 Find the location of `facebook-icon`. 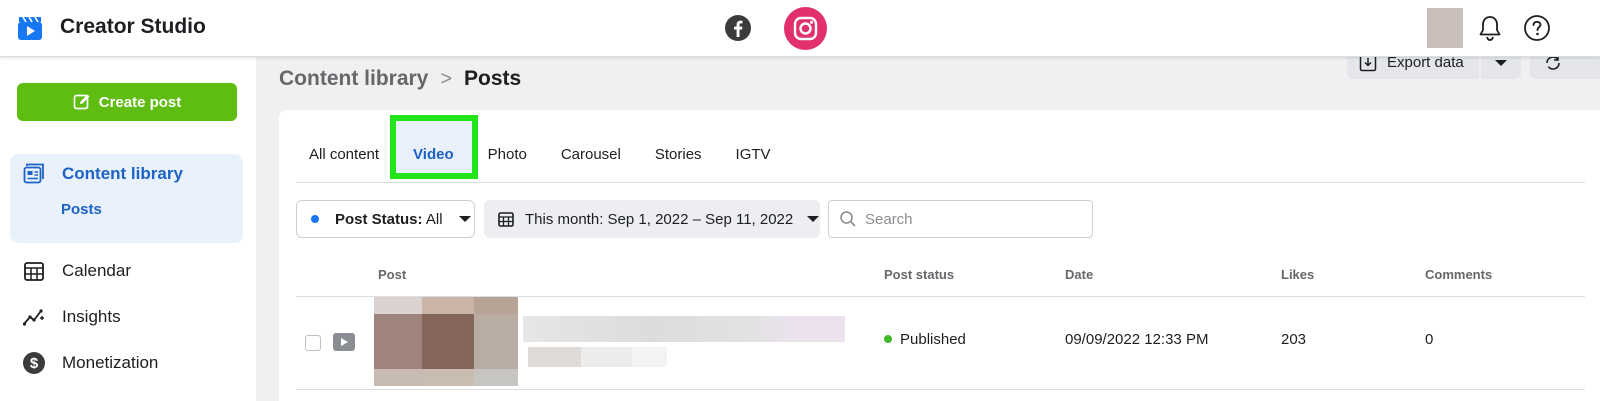

facebook-icon is located at coordinates (738, 28).